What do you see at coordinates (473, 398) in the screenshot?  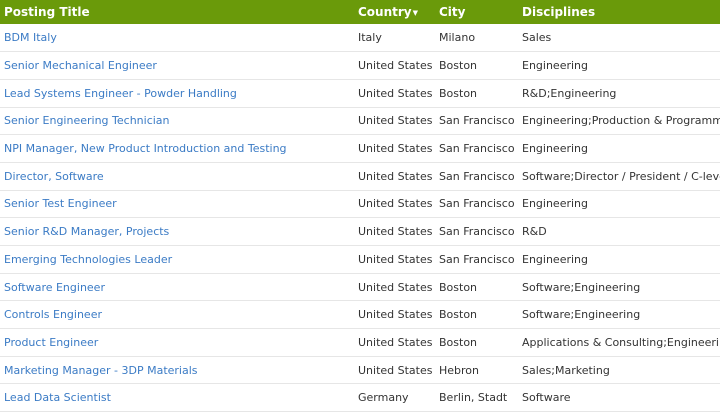 I see `city-cell: Berlin, Stadt` at bounding box center [473, 398].